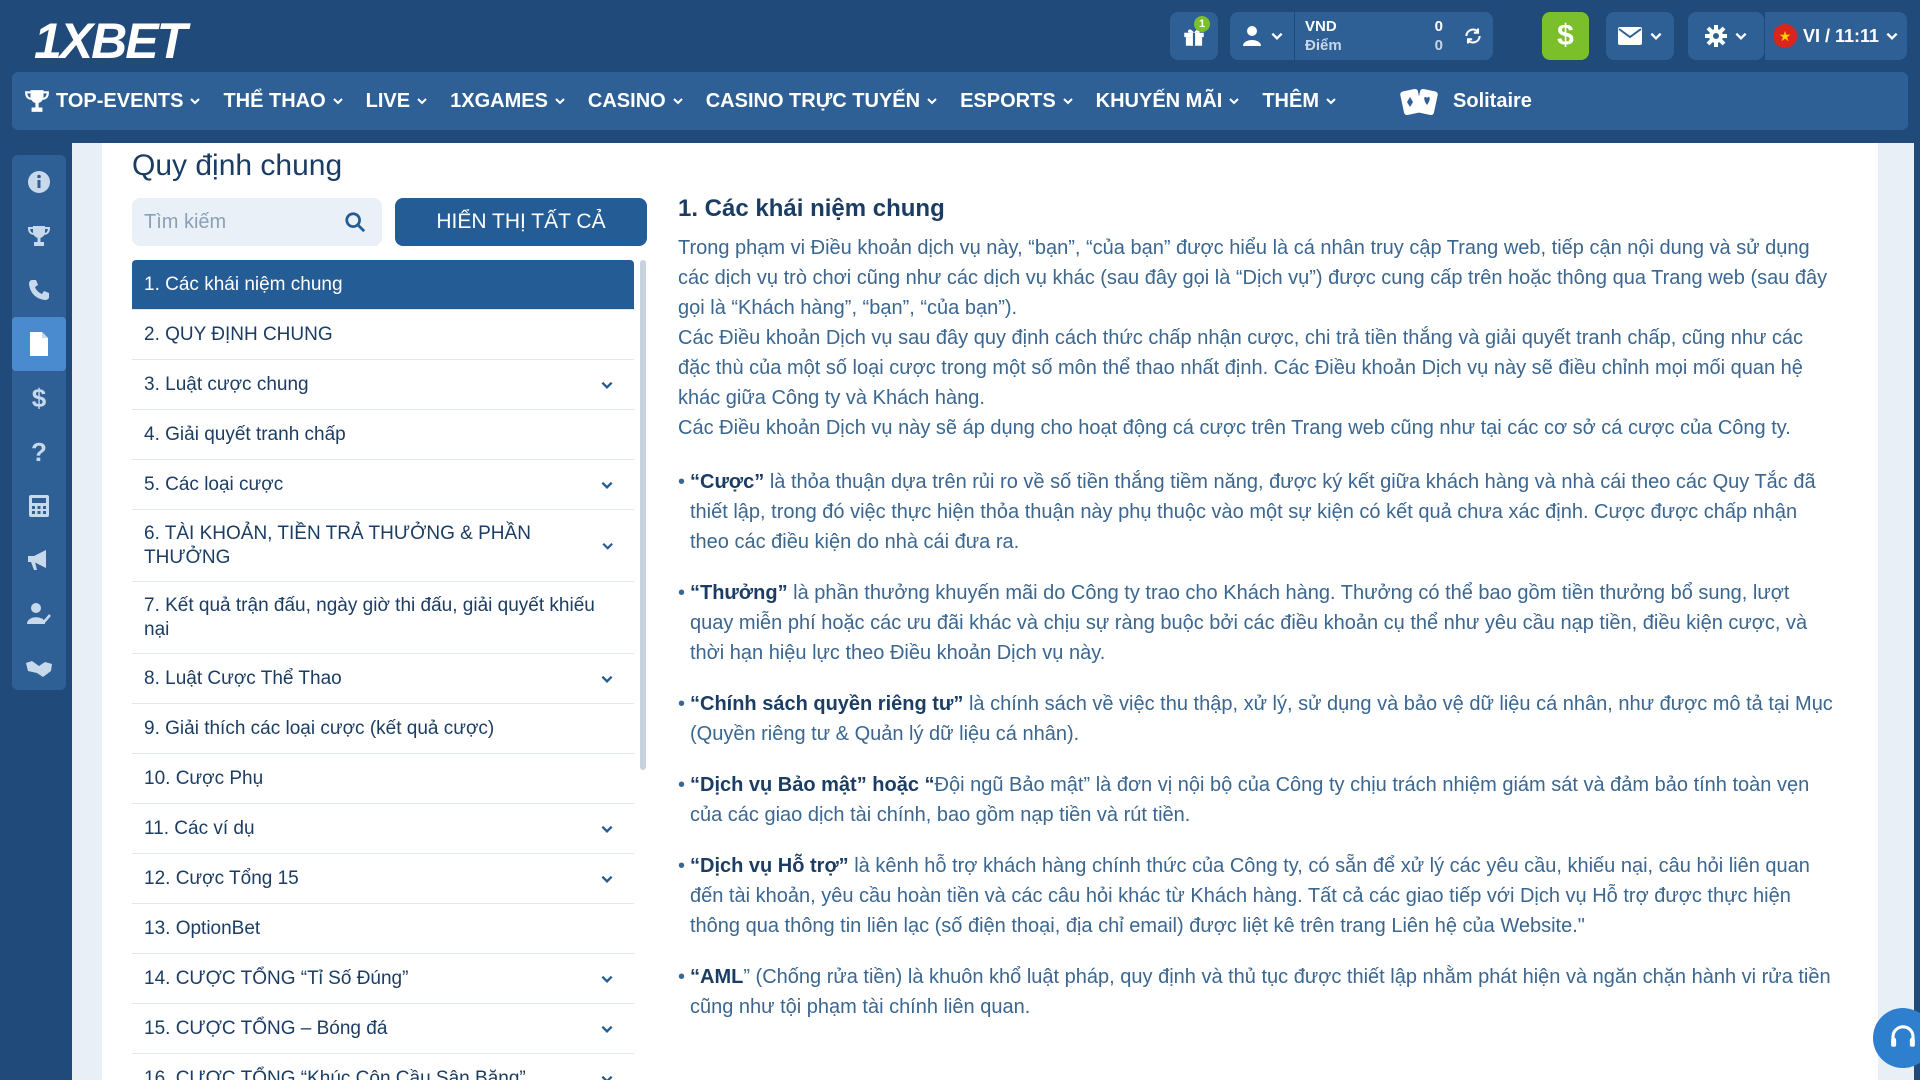  I want to click on toc-item-label: 16. CƯỢC TỔNG “Khúc Côn Cầu Sân Băng”, so click(335, 1073).